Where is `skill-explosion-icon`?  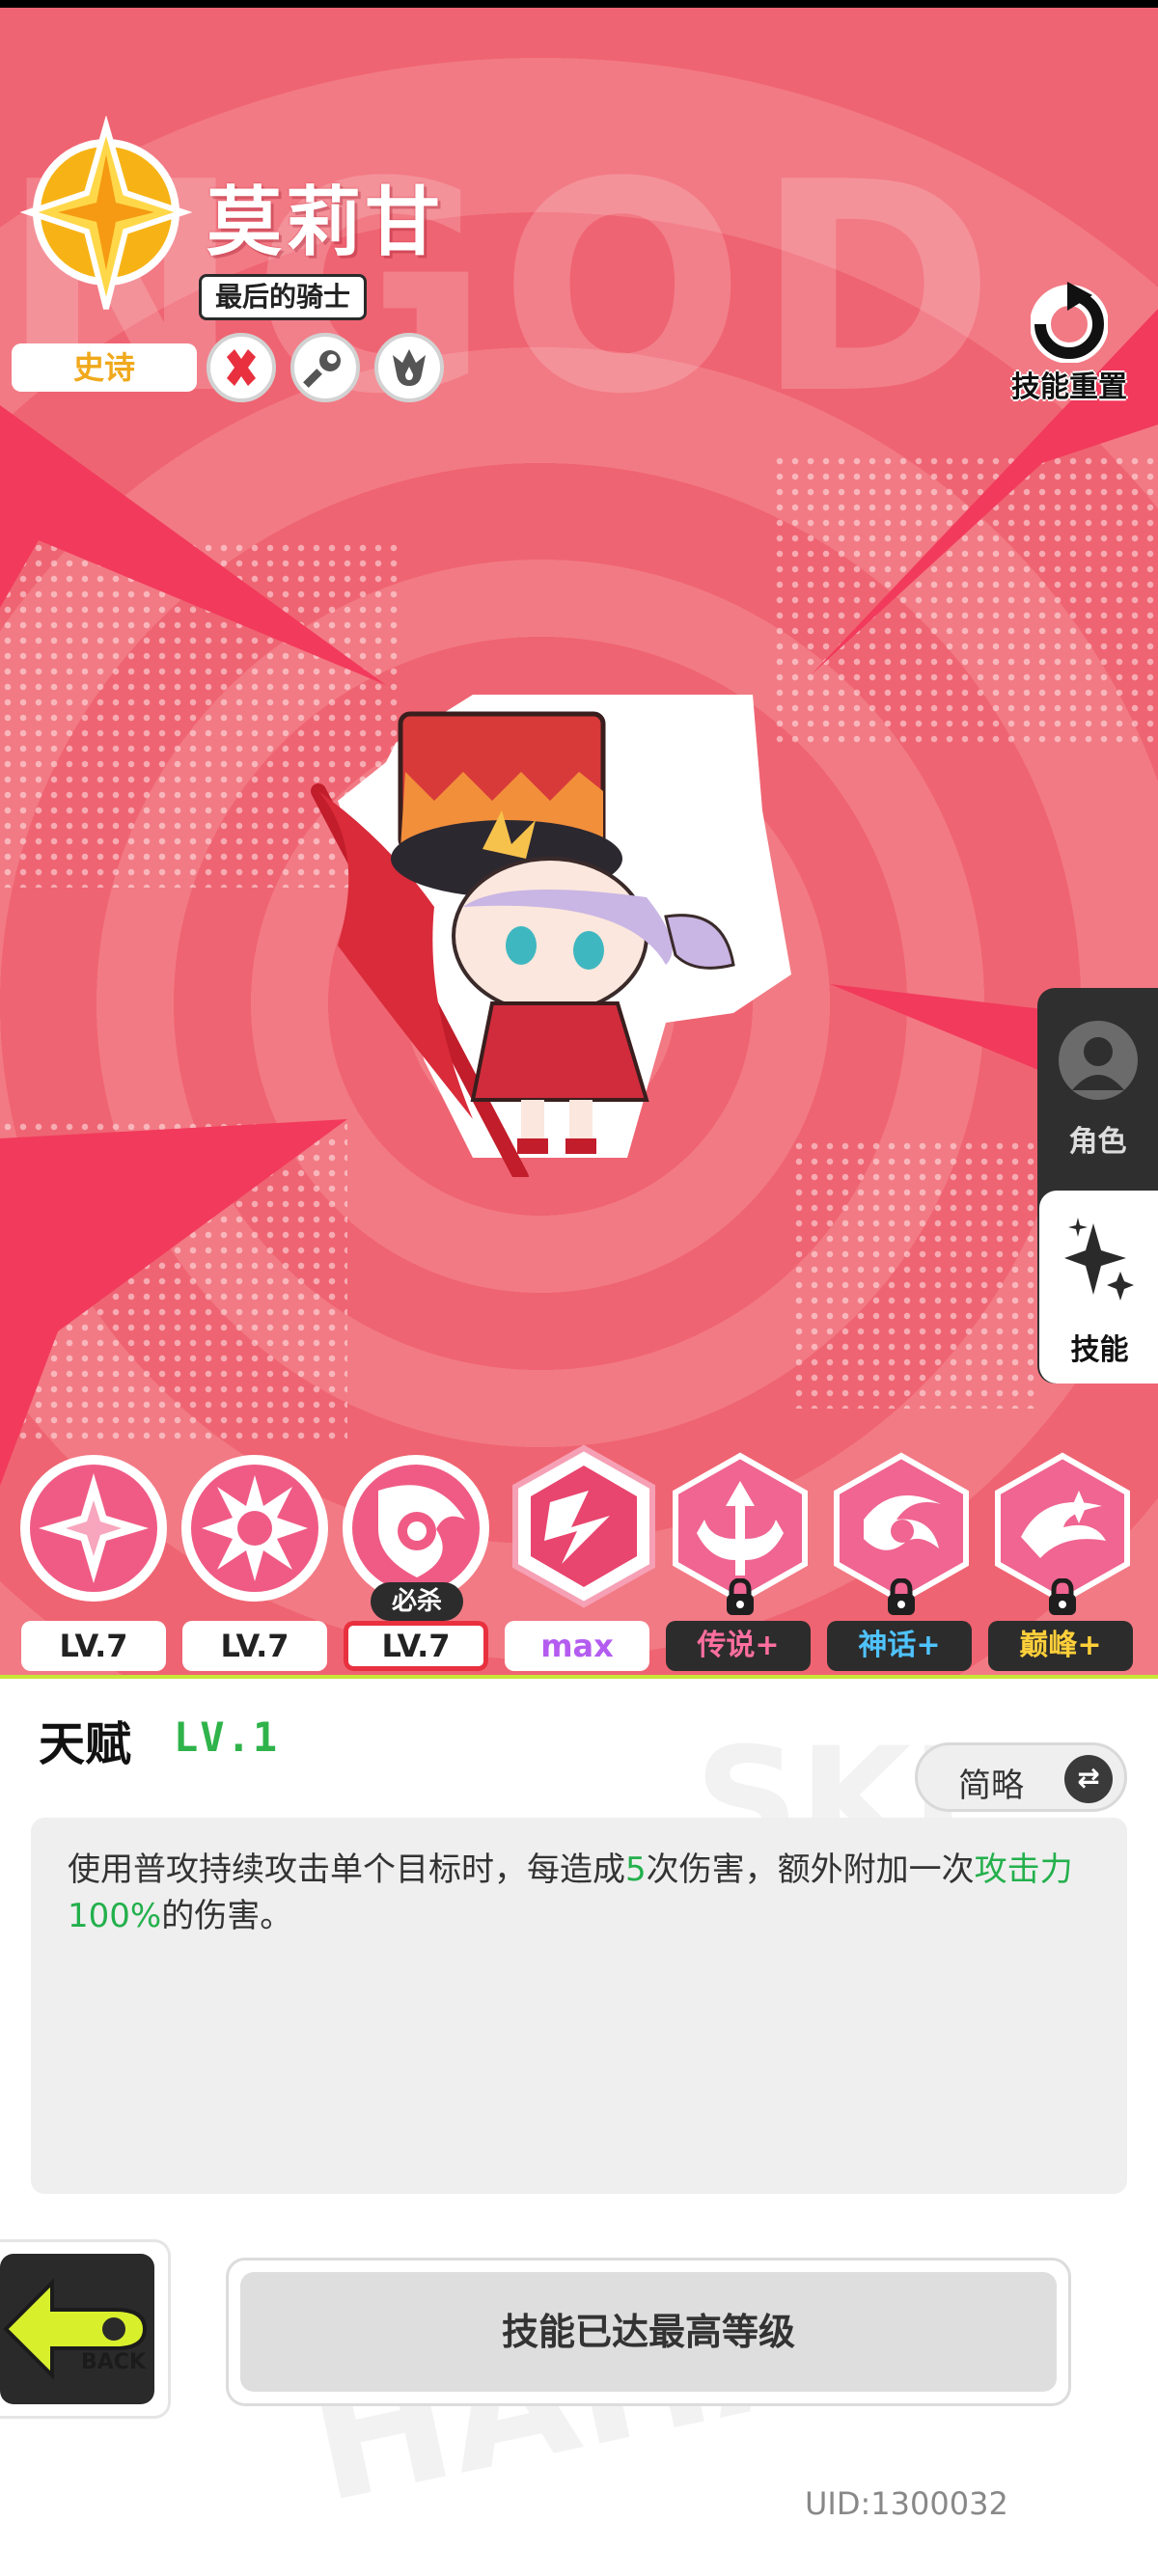 skill-explosion-icon is located at coordinates (255, 1528).